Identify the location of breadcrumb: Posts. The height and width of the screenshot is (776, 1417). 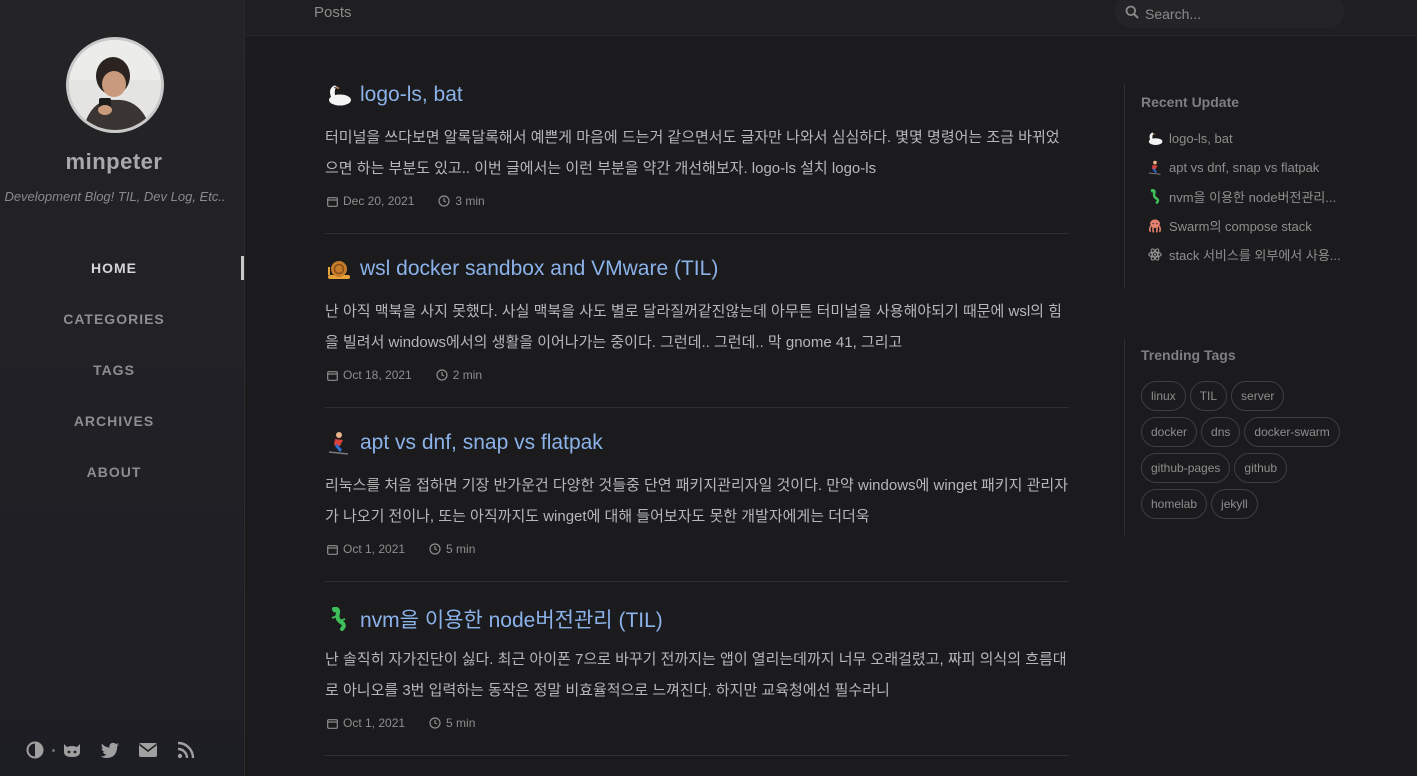
(333, 12).